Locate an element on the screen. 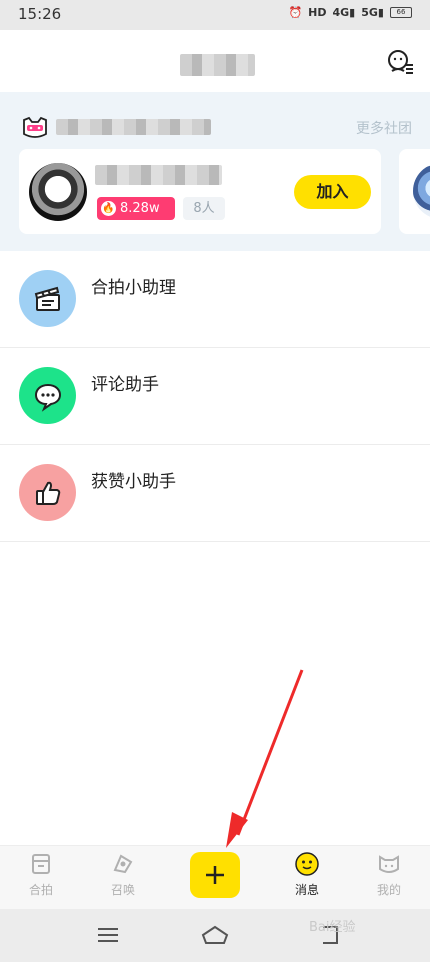 This screenshot has width=430, height=962. list-item-label: 获赞小助手 is located at coordinates (133, 482).